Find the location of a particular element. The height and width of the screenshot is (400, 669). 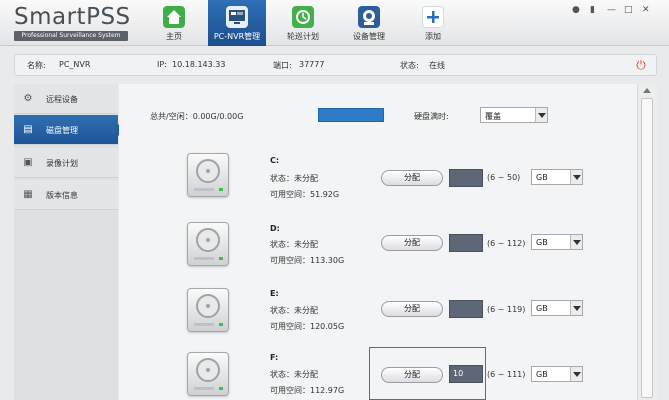

nav-patrol-schedule: 轮巡计划 is located at coordinates (303, 23).